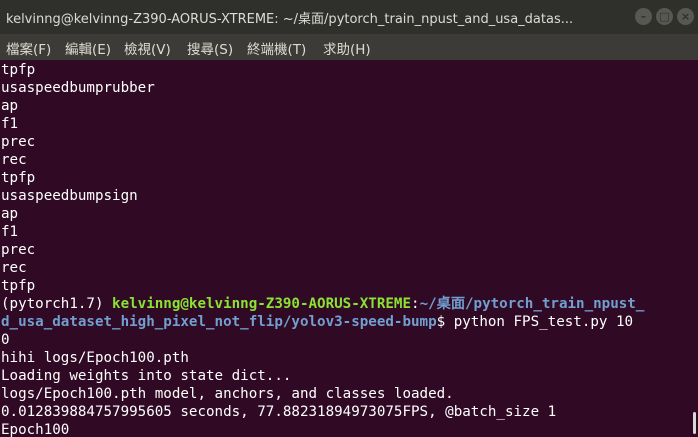 This screenshot has height=437, width=698. What do you see at coordinates (276, 48) in the screenshot?
I see `menu-terminal: 終端機(T)` at bounding box center [276, 48].